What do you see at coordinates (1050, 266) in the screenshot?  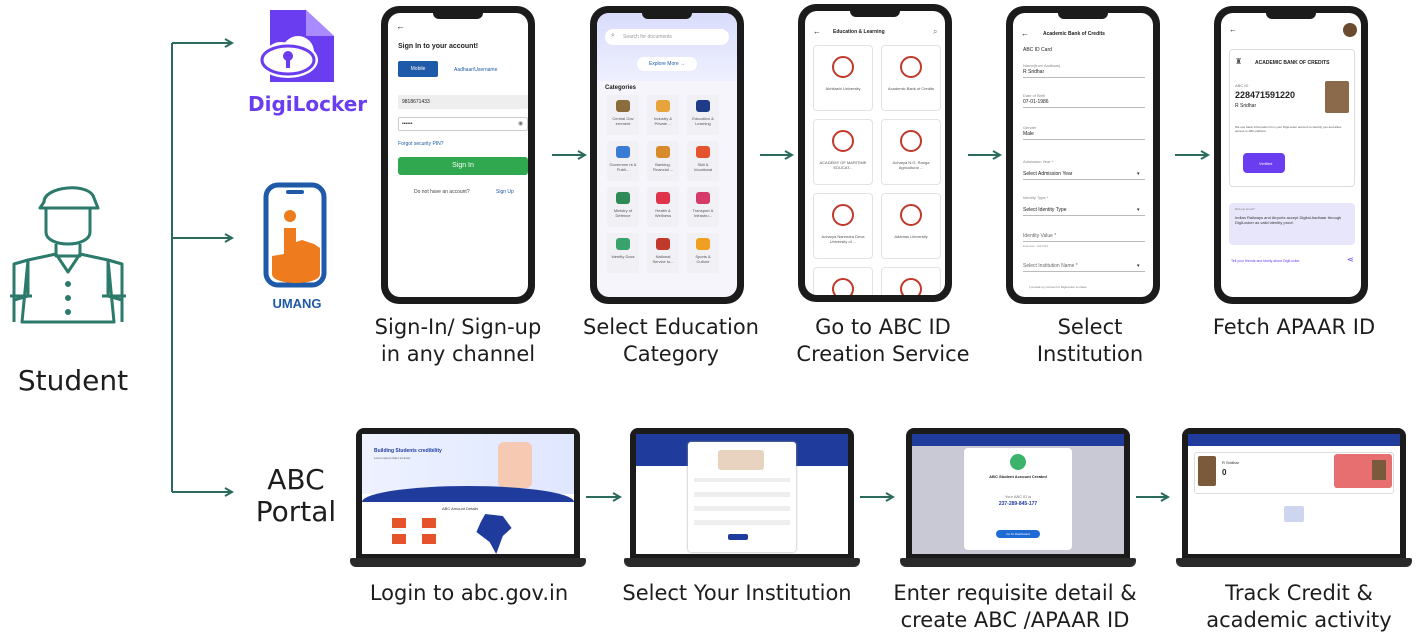 I see `institution-select: Select Institution Name *` at bounding box center [1050, 266].